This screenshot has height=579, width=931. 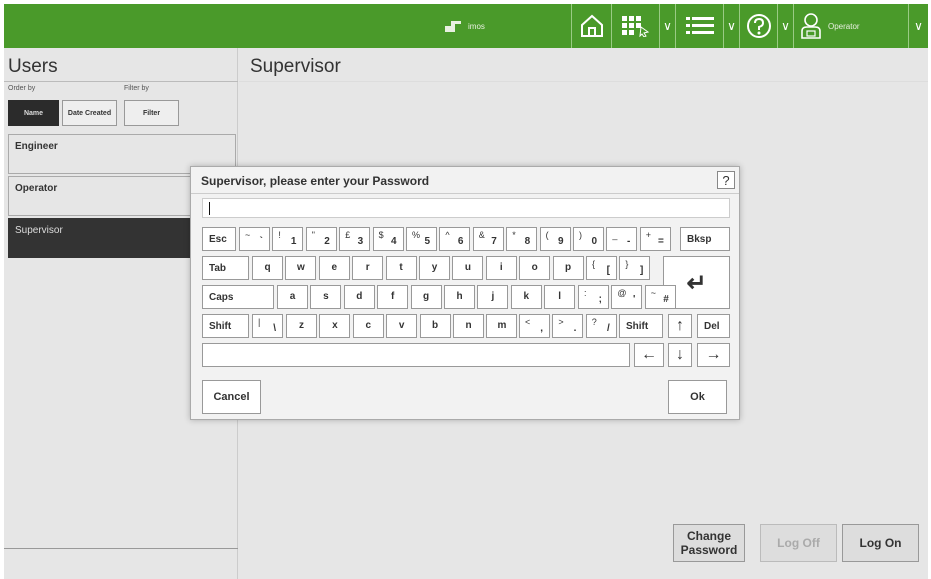 What do you see at coordinates (335, 326) in the screenshot?
I see `key-x: x` at bounding box center [335, 326].